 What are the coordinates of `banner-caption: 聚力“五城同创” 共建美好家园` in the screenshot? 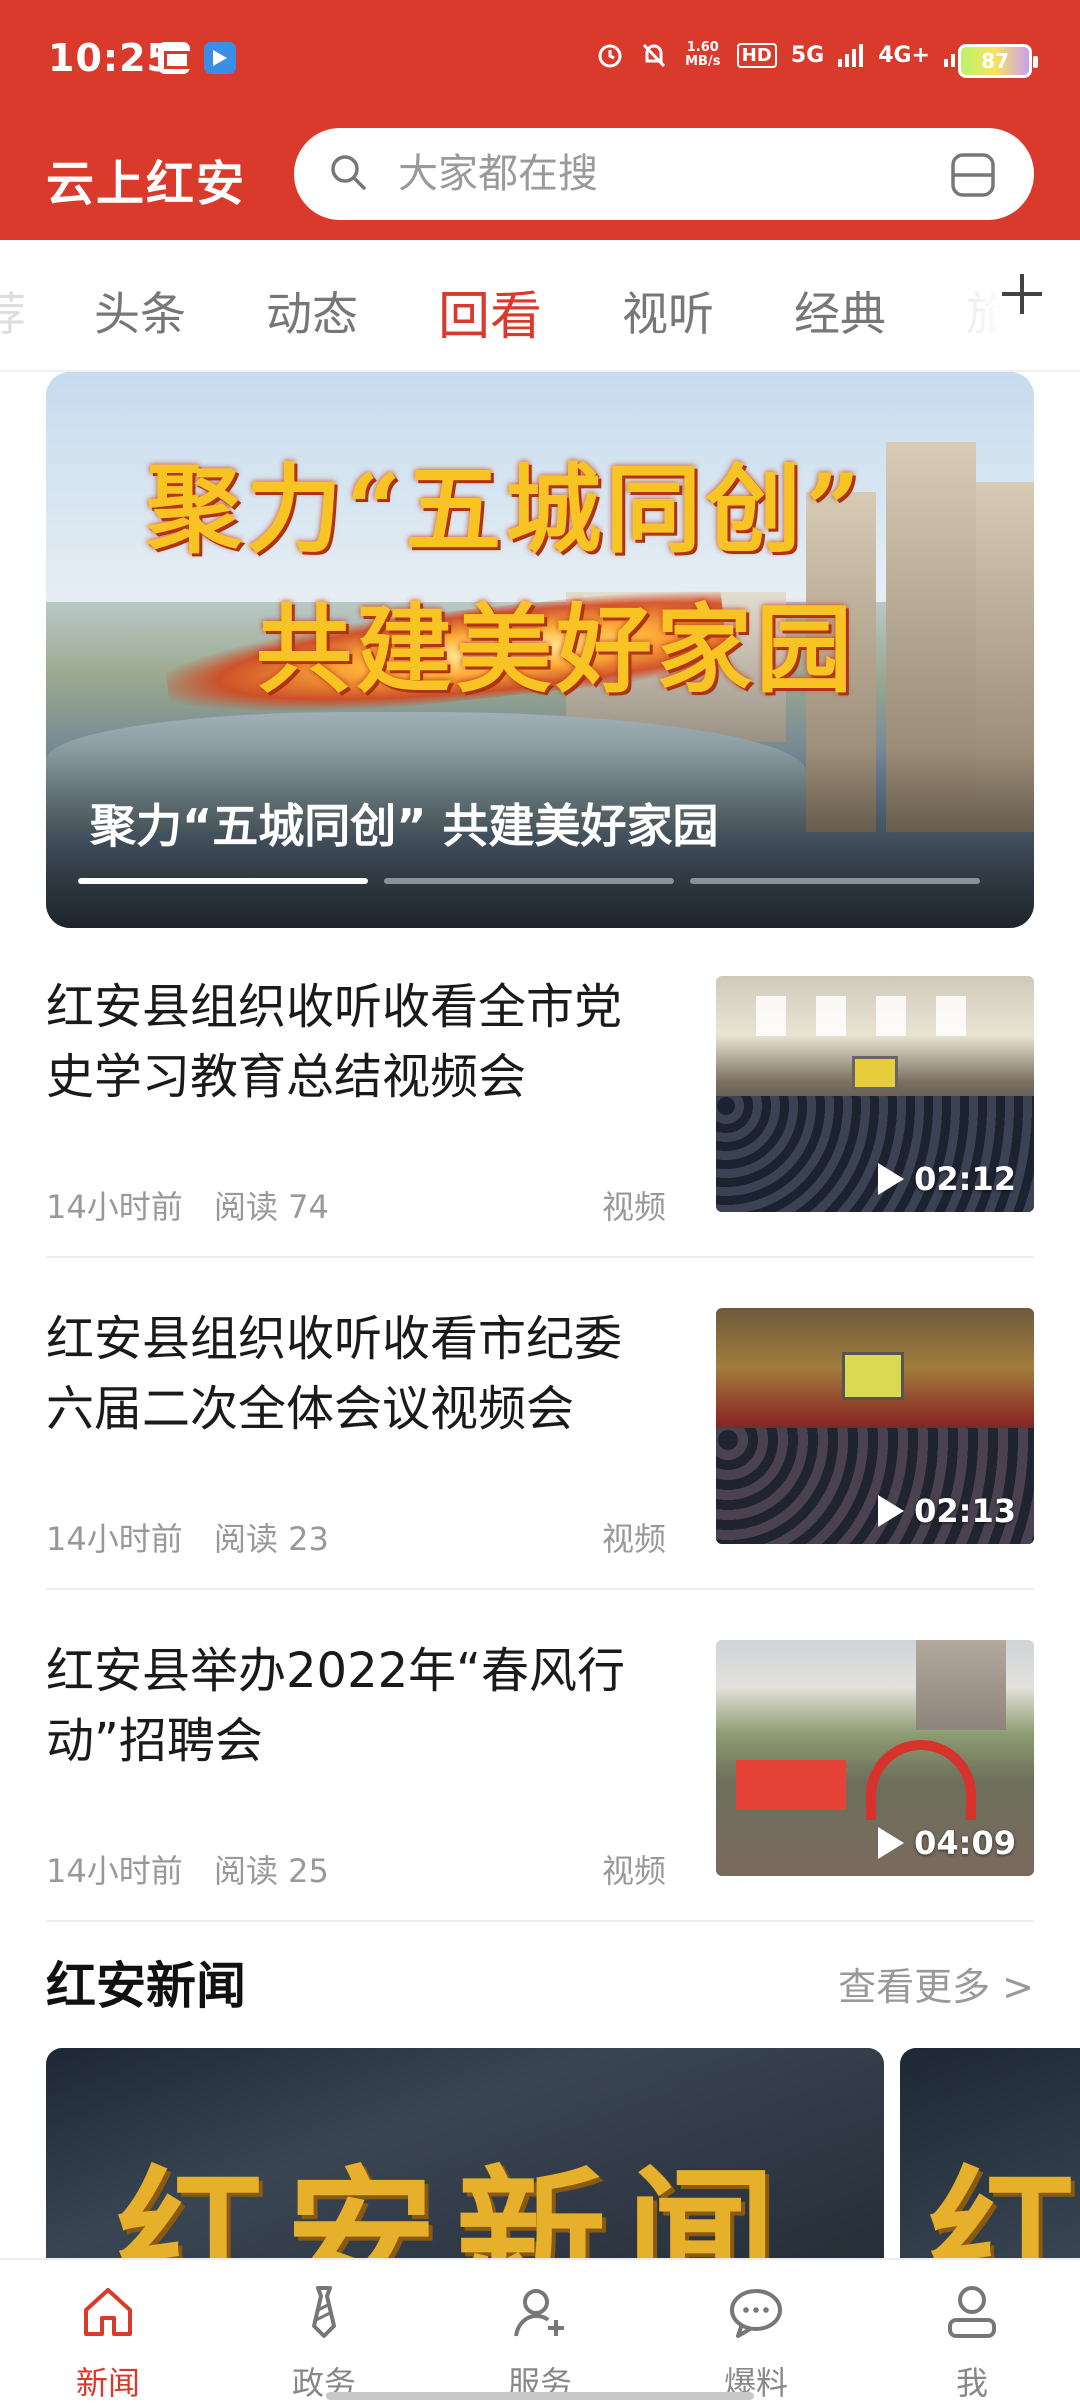 It's located at (404, 826).